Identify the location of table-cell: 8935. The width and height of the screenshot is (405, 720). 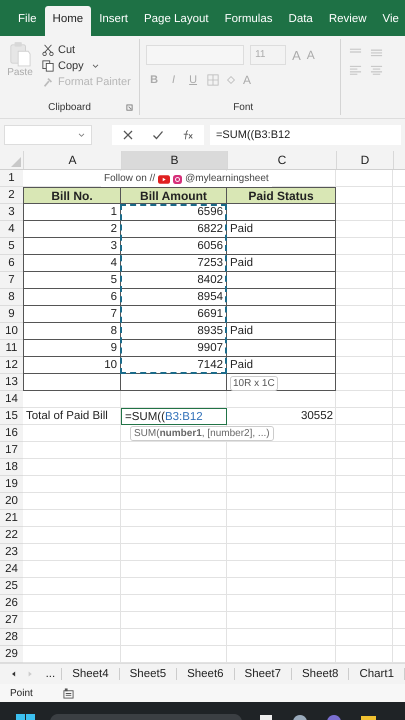
(174, 331).